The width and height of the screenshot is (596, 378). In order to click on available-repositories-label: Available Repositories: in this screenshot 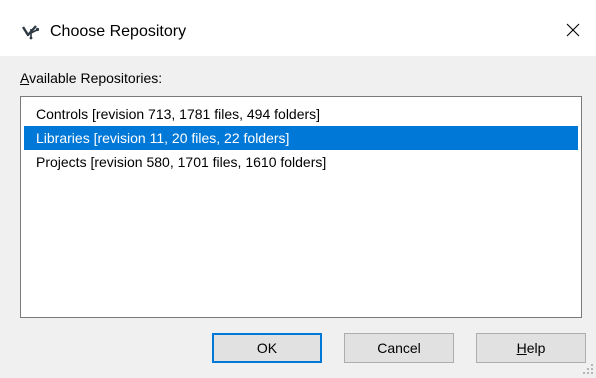, I will do `click(91, 78)`.